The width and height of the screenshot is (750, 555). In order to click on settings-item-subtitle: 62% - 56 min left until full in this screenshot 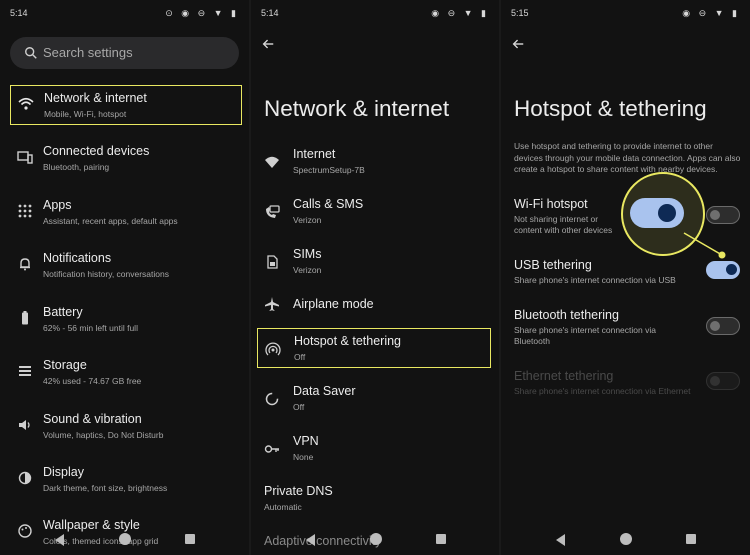, I will do `click(90, 328)`.